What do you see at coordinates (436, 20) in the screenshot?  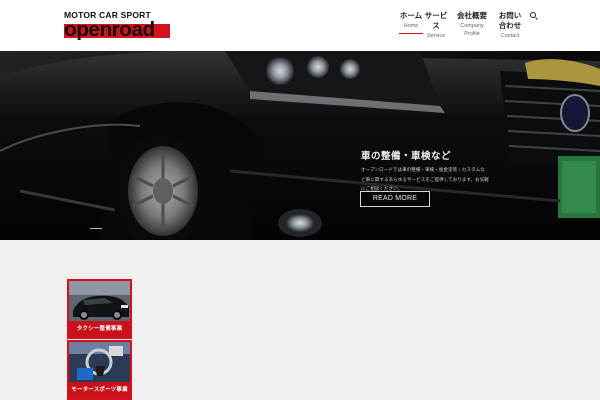 I see `nav-item-label: サービス` at bounding box center [436, 20].